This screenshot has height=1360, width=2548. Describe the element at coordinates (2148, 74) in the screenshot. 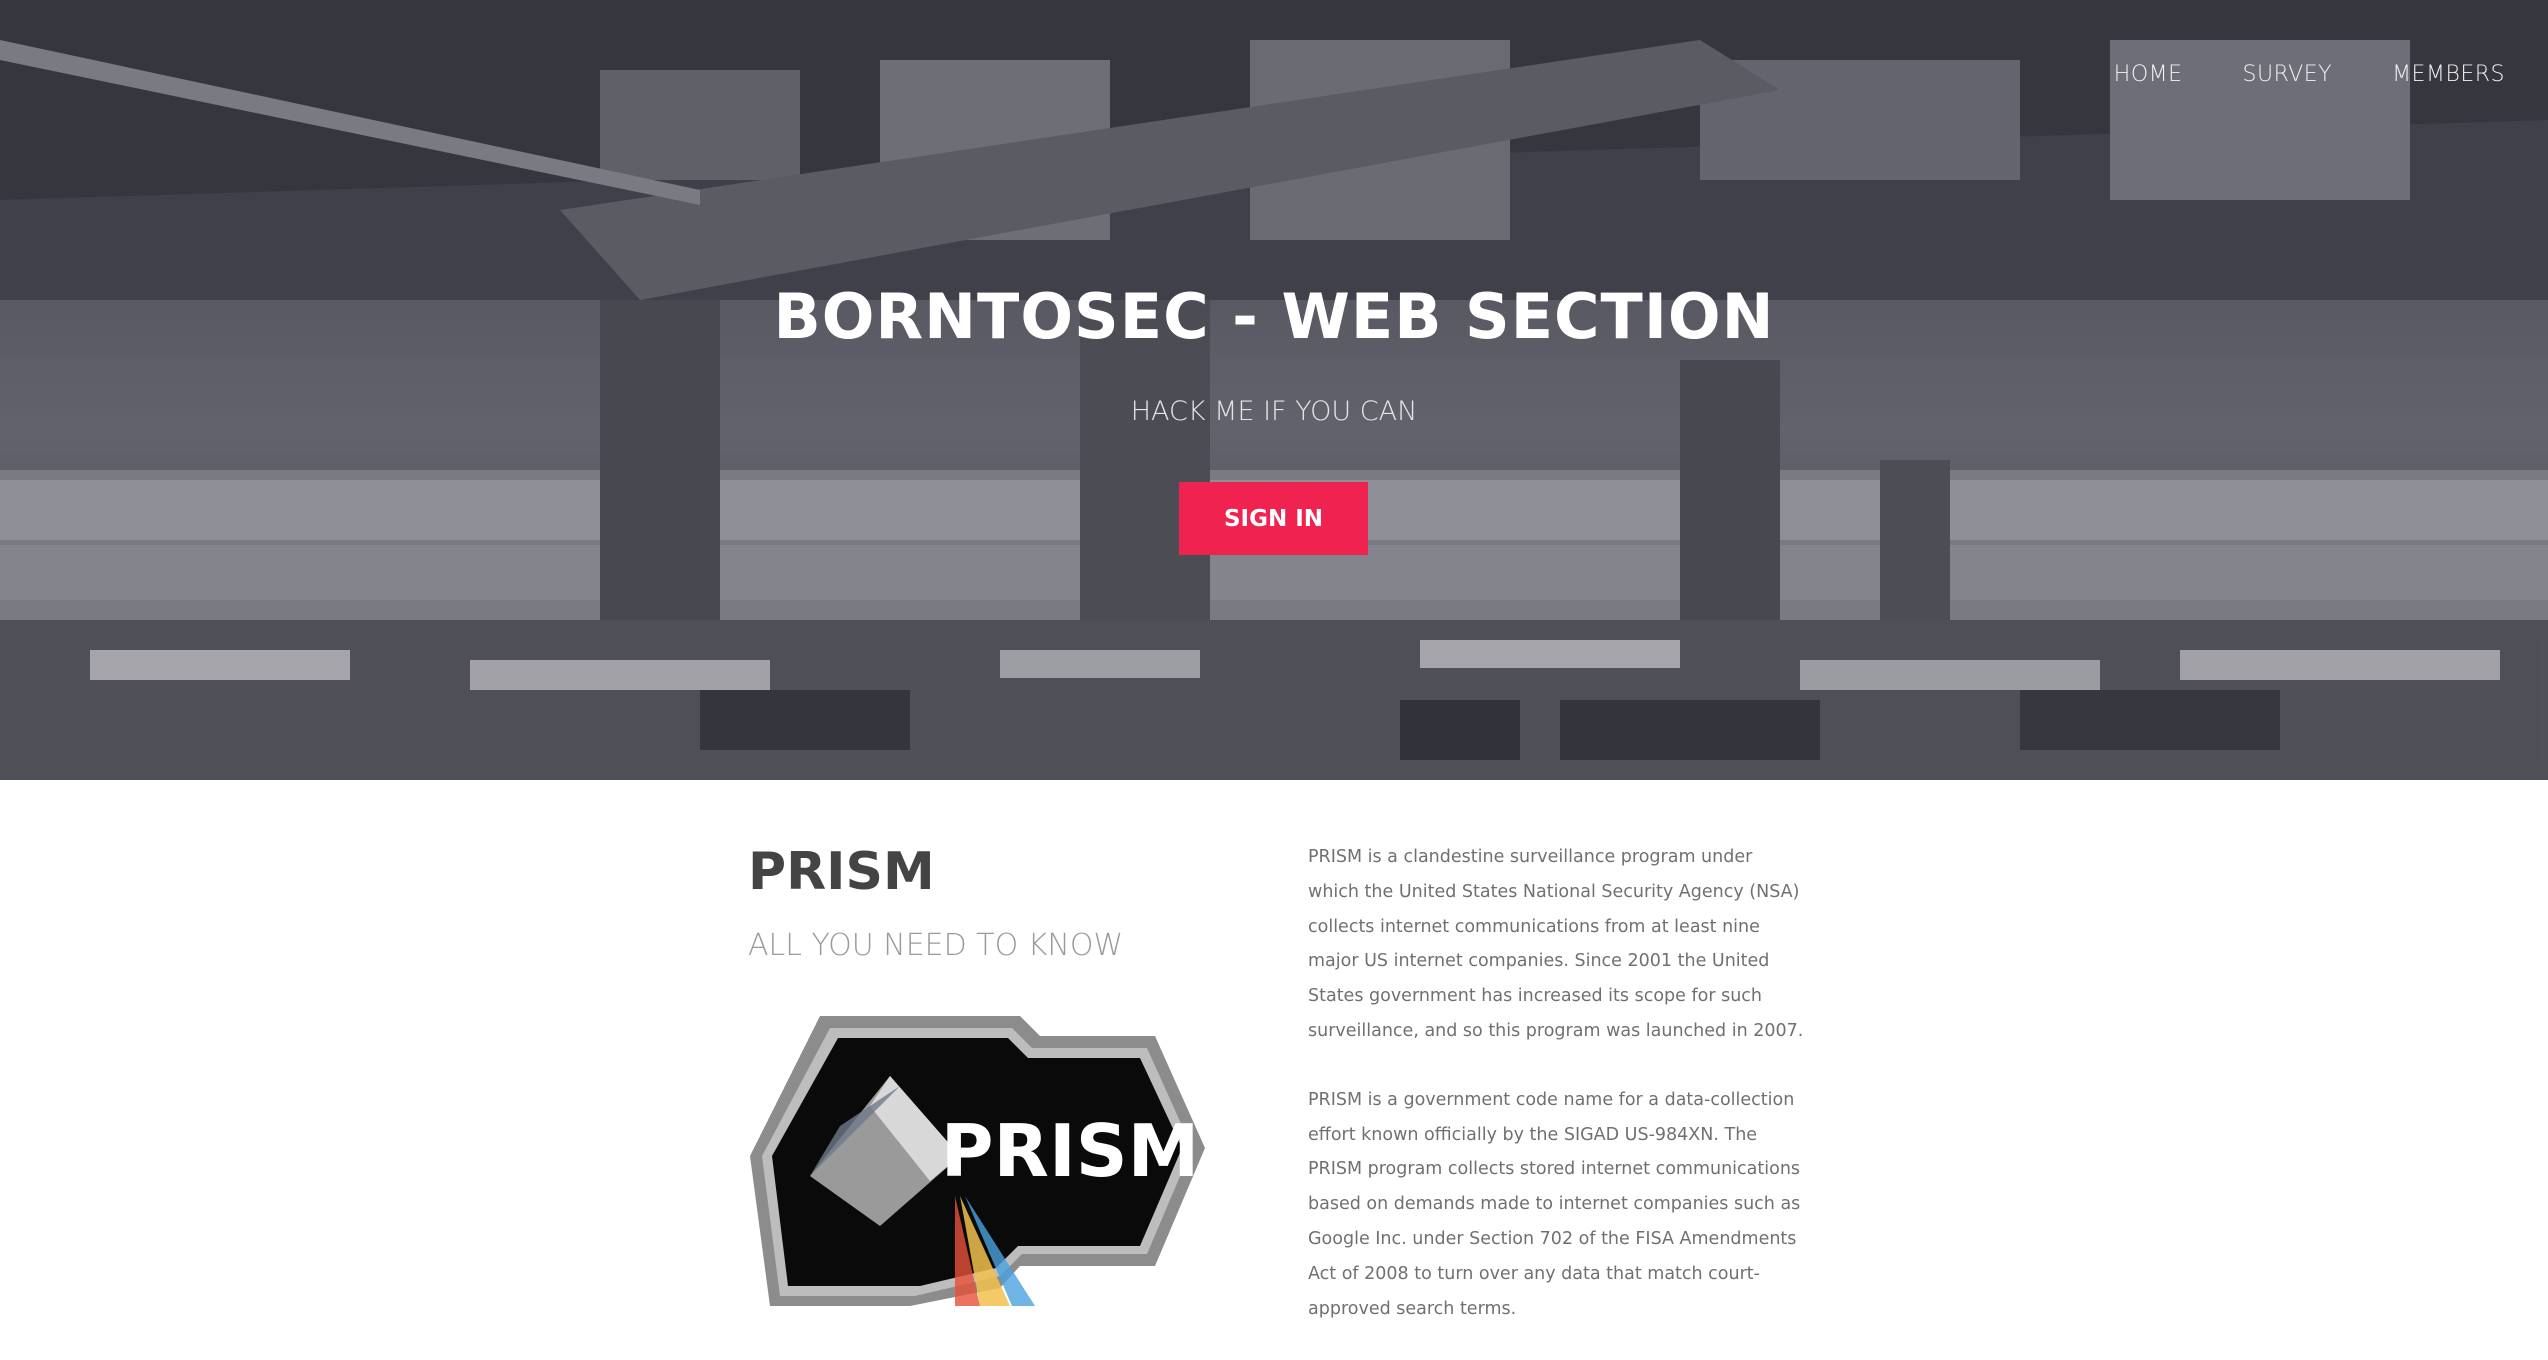

I see `nav-home-link: HOME` at that location.